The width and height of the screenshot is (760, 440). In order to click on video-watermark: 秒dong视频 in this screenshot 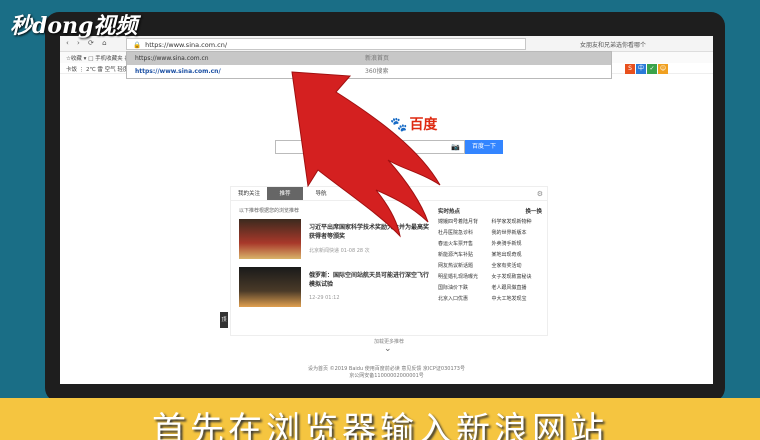, I will do `click(74, 26)`.